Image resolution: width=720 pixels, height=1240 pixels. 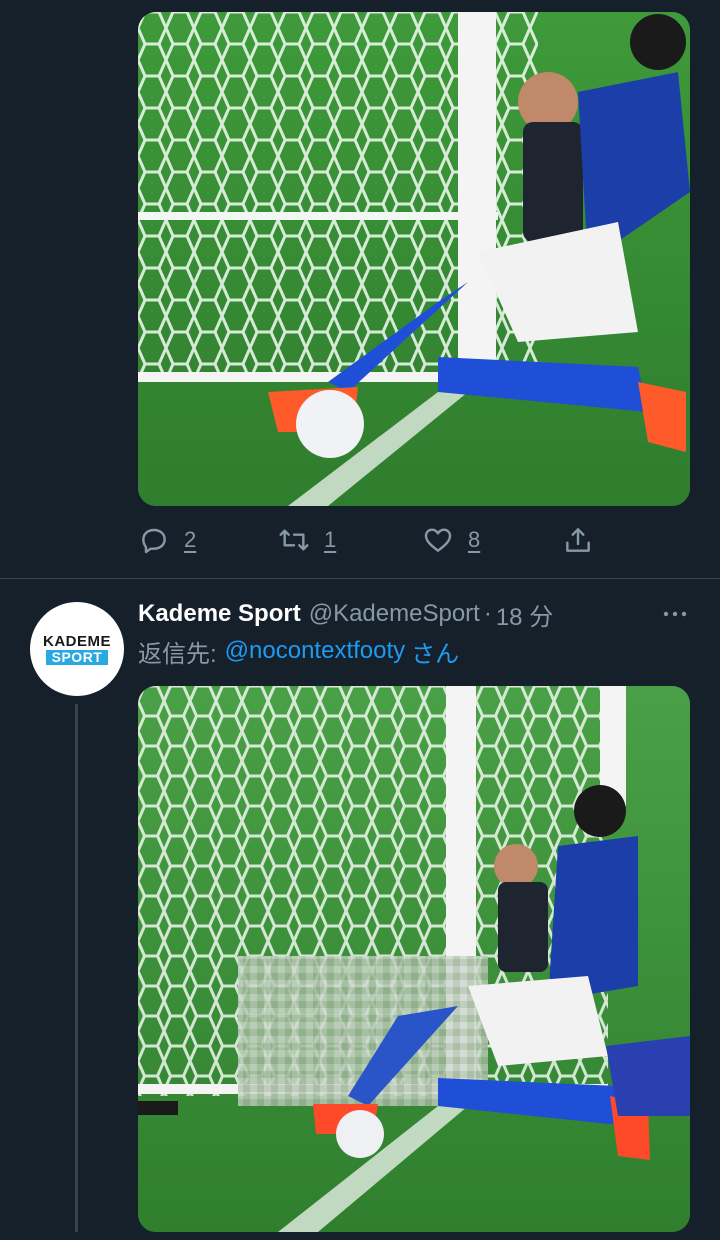 What do you see at coordinates (167, 540) in the screenshot?
I see `reply-button: 2` at bounding box center [167, 540].